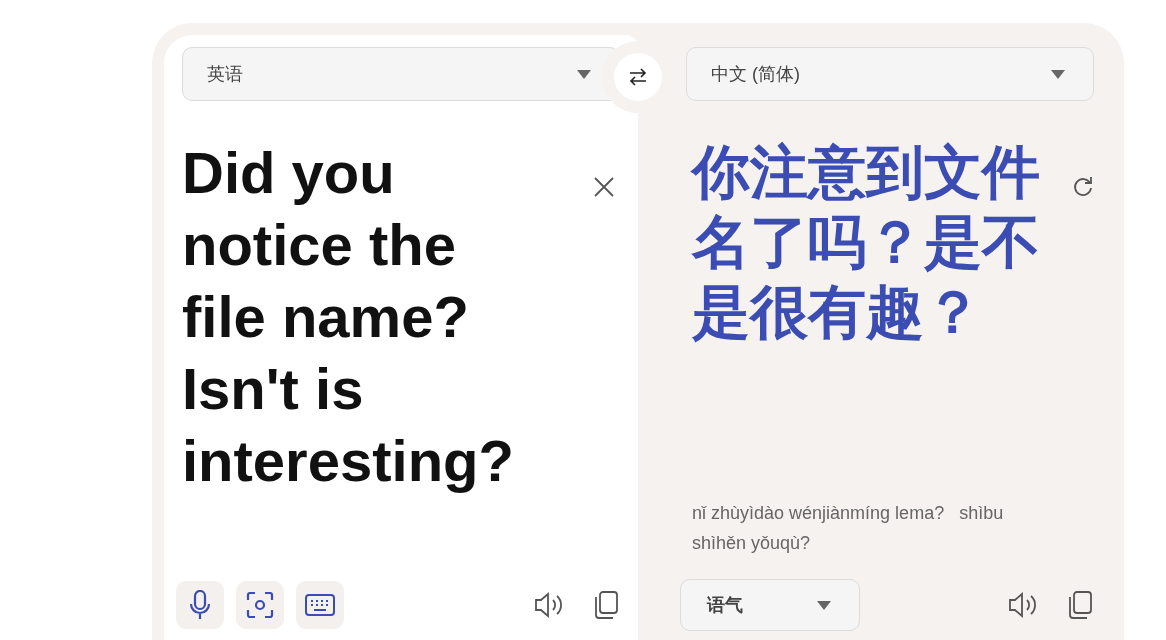 The image size is (1166, 640). I want to click on keyboard-button, so click(320, 605).